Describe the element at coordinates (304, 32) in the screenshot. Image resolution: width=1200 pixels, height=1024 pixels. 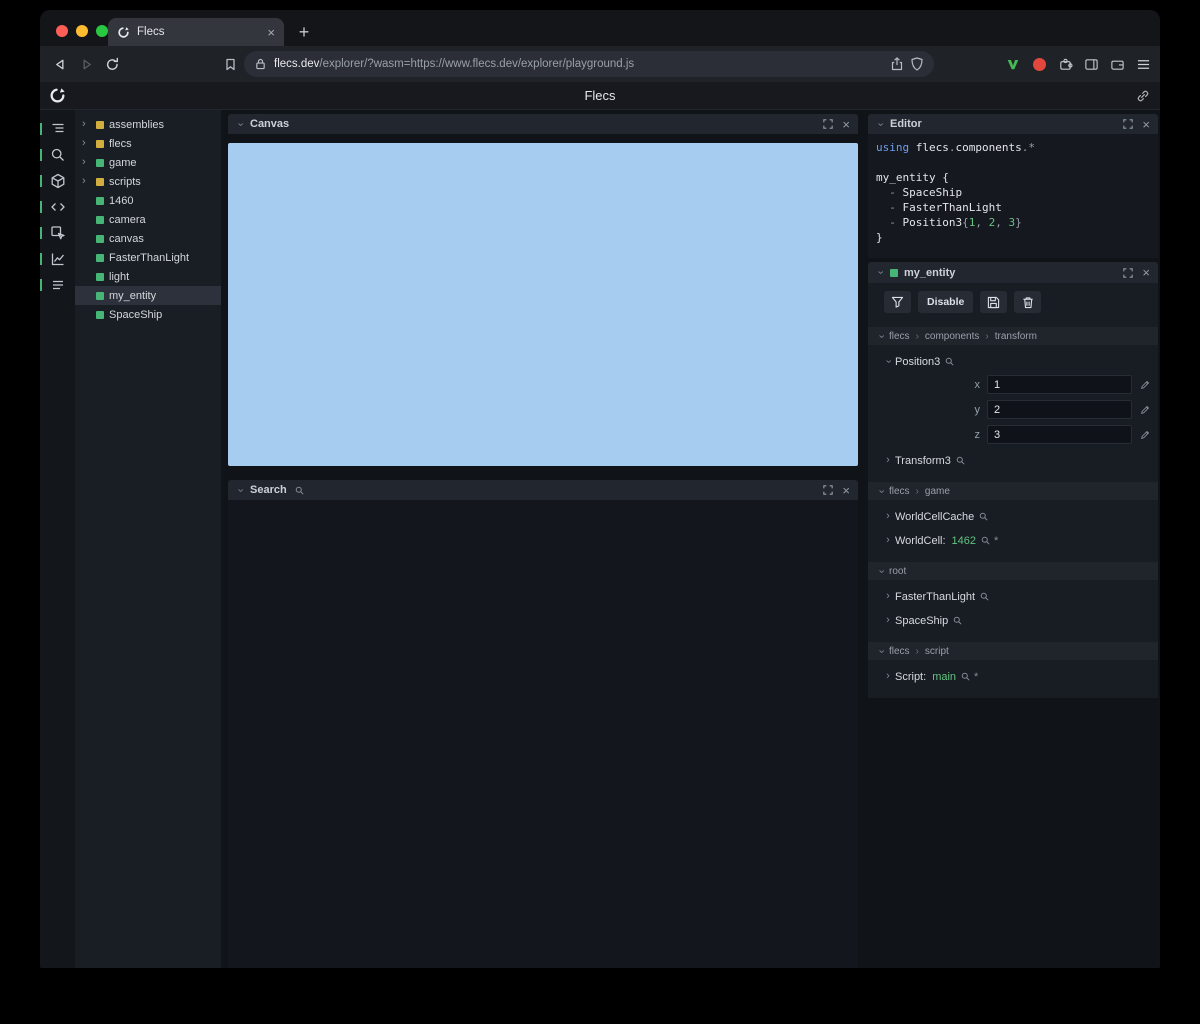
I see `new-tab-button: +` at that location.